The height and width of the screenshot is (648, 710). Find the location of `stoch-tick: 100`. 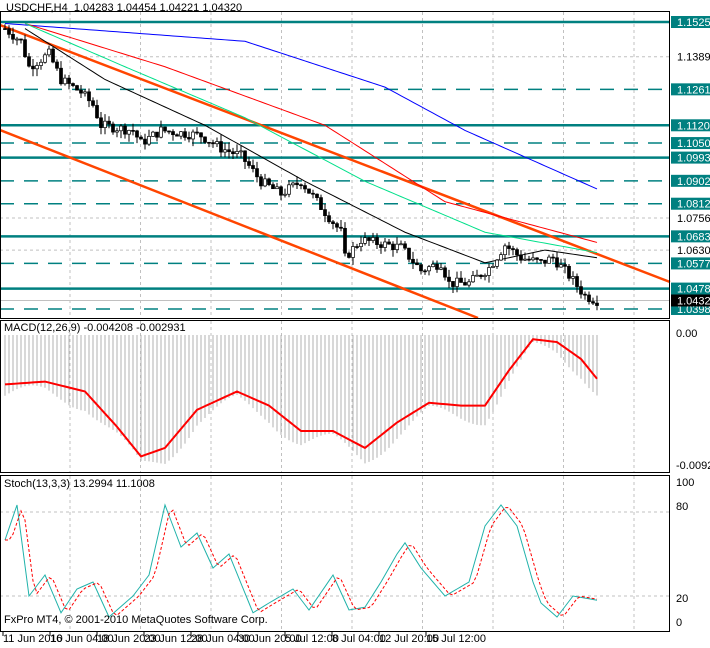

stoch-tick: 100 is located at coordinates (685, 483).